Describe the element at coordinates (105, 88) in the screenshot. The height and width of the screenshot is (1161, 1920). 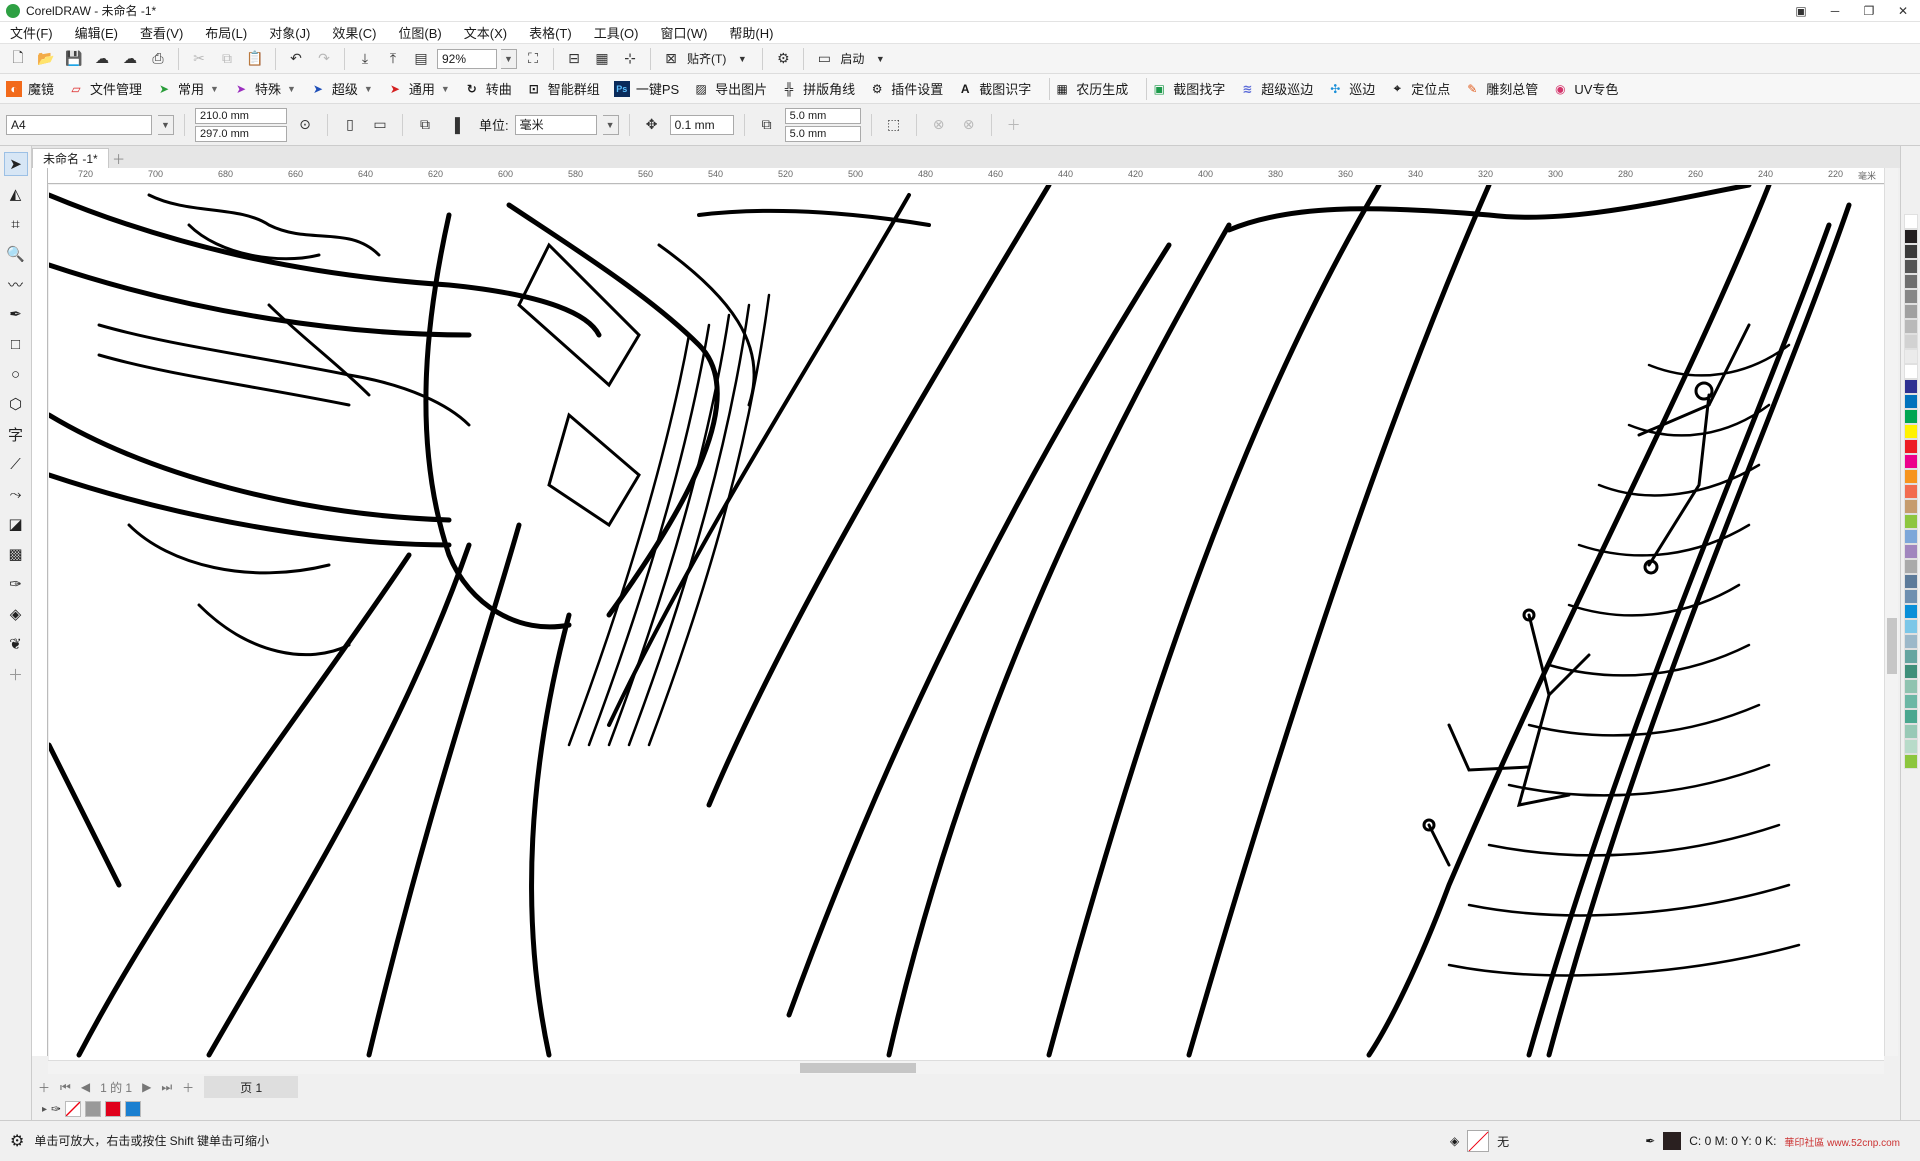
I see `plugin-file-manager: ▱ 文件管理` at that location.